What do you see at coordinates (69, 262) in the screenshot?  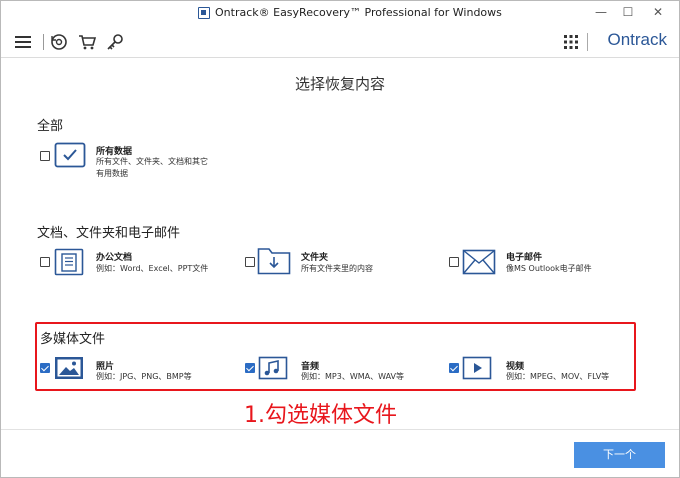 I see `office-docs-icon` at bounding box center [69, 262].